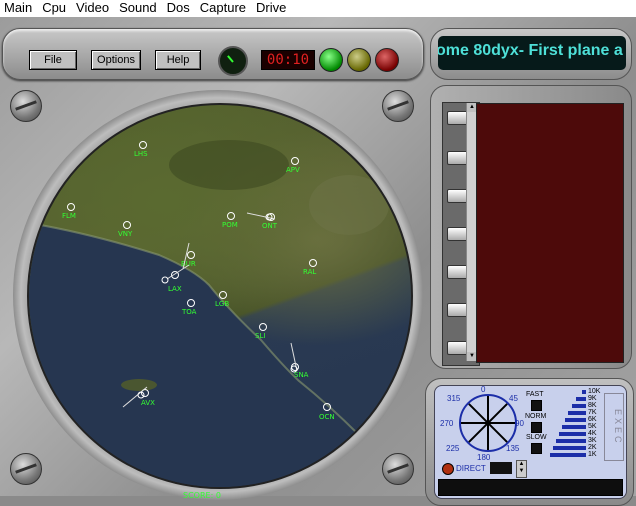 The width and height of the screenshot is (636, 506). Describe the element at coordinates (501, 468) in the screenshot. I see `direct-target-field` at that location.